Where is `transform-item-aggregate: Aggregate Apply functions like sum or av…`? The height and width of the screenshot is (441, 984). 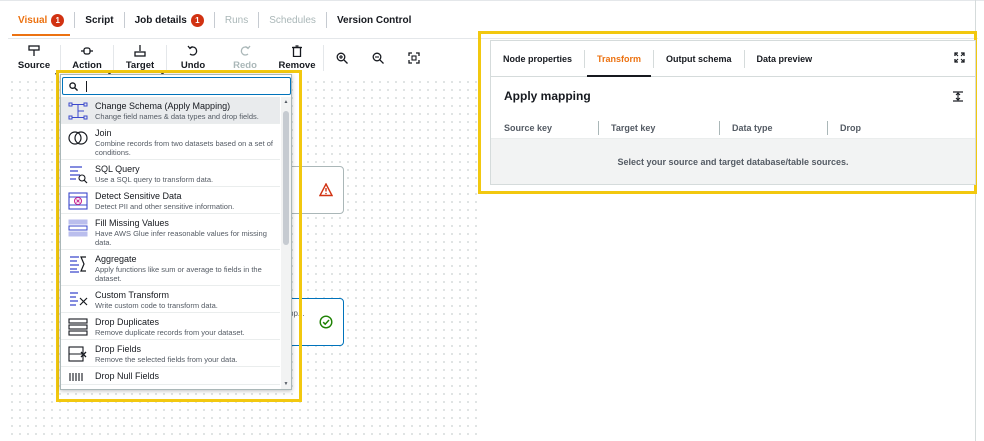 transform-item-aggregate: Aggregate Apply functions like sum or av… is located at coordinates (170, 268).